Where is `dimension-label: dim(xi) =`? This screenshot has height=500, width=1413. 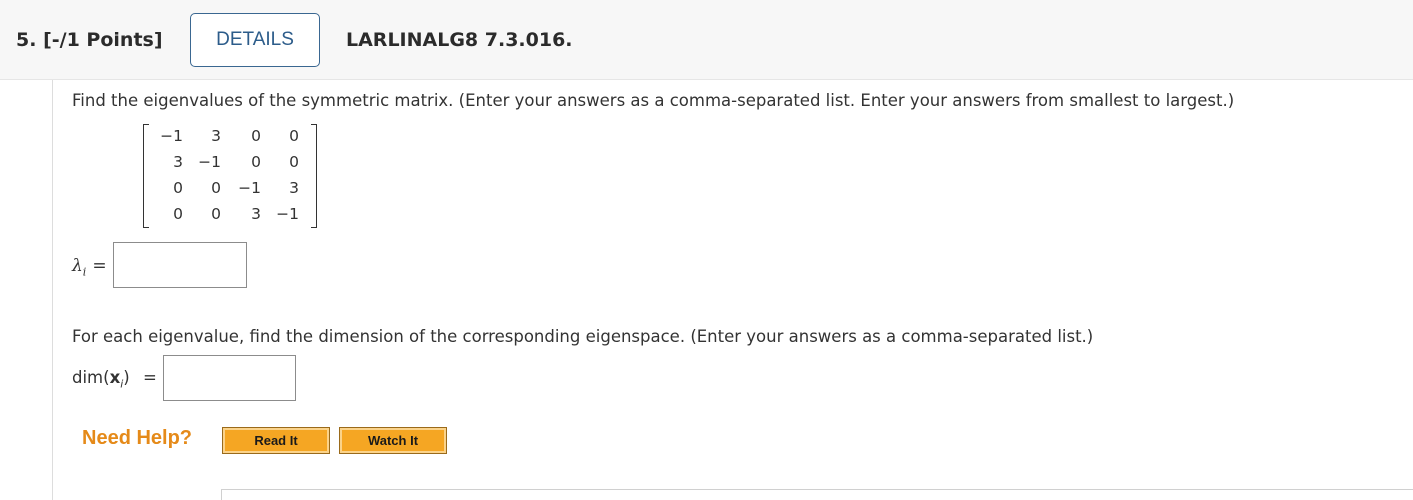
dimension-label: dim(xi) = is located at coordinates (114, 379).